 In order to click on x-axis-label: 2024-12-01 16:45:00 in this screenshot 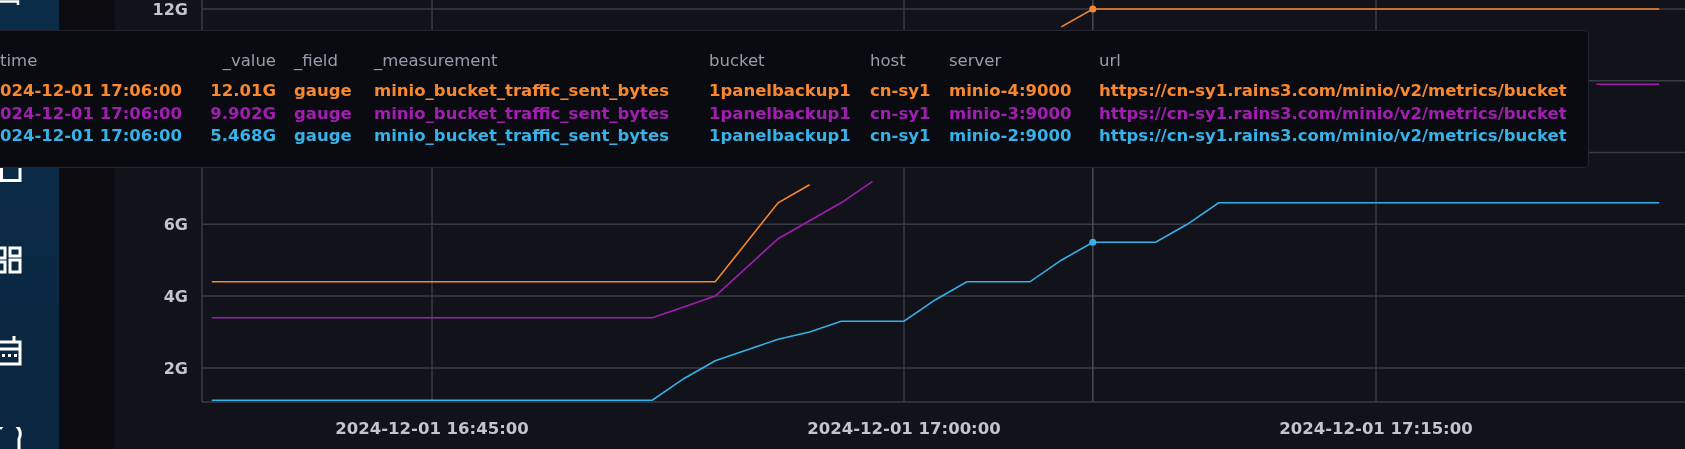, I will do `click(432, 428)`.